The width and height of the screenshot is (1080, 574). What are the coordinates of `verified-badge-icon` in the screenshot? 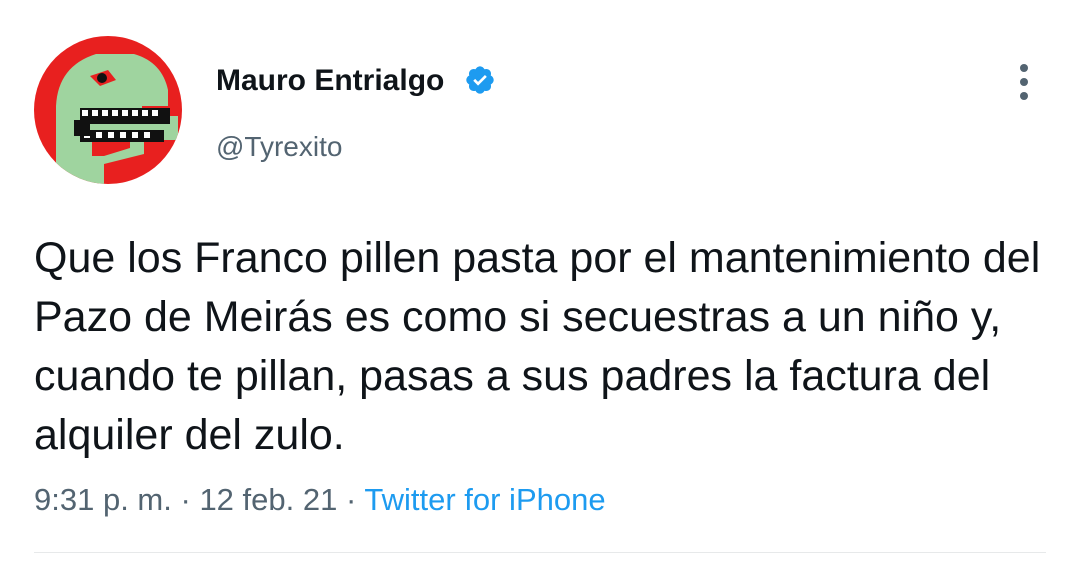 It's located at (480, 80).